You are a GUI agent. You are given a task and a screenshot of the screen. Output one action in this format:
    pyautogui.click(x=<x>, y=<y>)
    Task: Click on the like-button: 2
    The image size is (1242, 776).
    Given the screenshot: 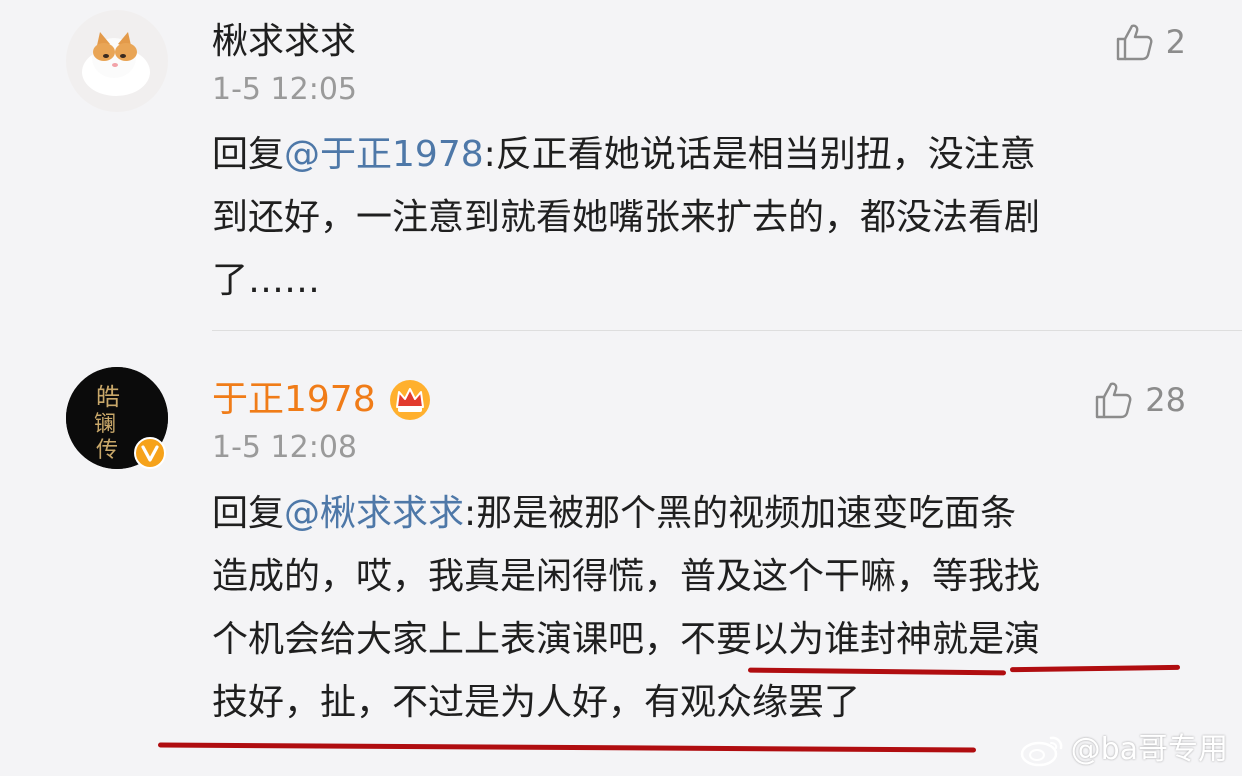 What is the action you would take?
    pyautogui.click(x=1150, y=42)
    